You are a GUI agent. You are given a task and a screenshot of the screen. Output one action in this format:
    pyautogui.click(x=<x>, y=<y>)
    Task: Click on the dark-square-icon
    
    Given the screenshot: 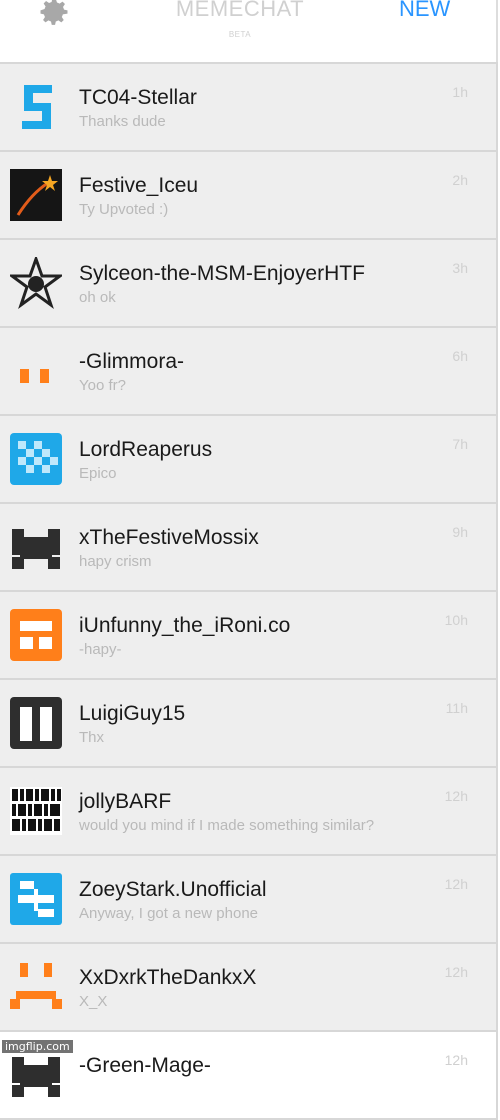 What is the action you would take?
    pyautogui.click(x=36, y=723)
    